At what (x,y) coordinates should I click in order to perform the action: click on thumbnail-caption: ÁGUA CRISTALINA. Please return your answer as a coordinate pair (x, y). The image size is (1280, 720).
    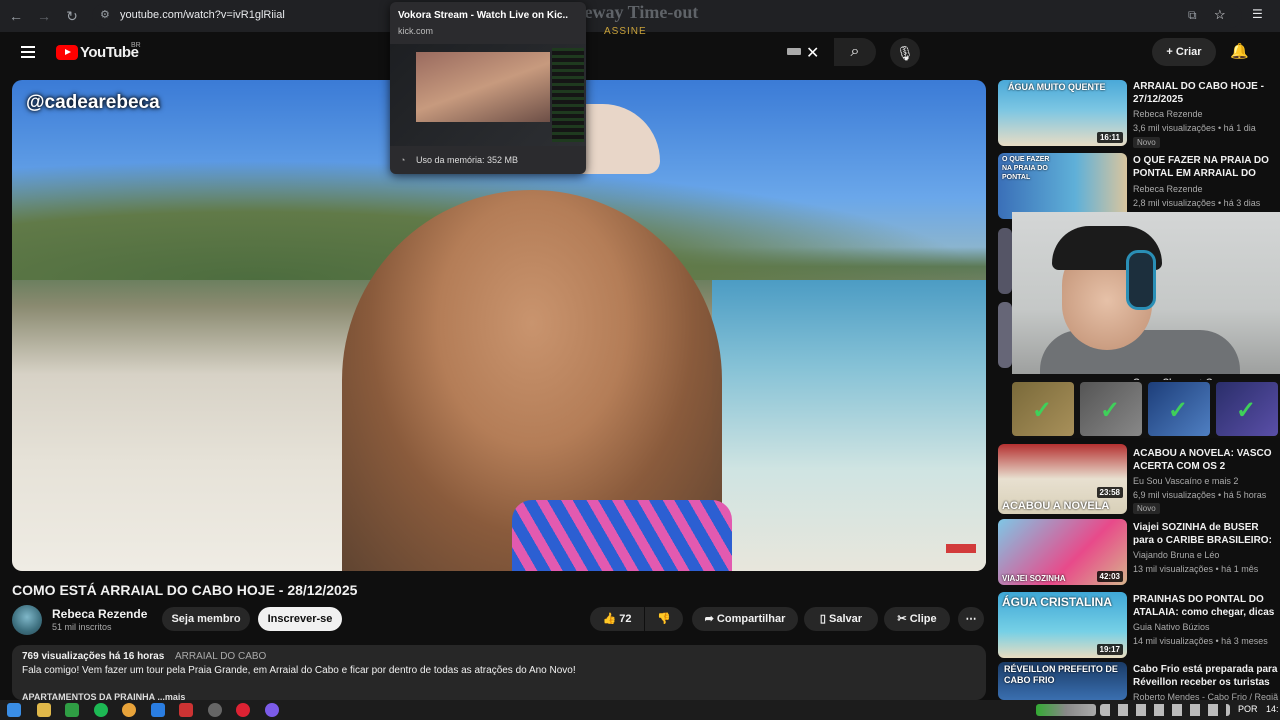
    Looking at the image, I should click on (1057, 602).